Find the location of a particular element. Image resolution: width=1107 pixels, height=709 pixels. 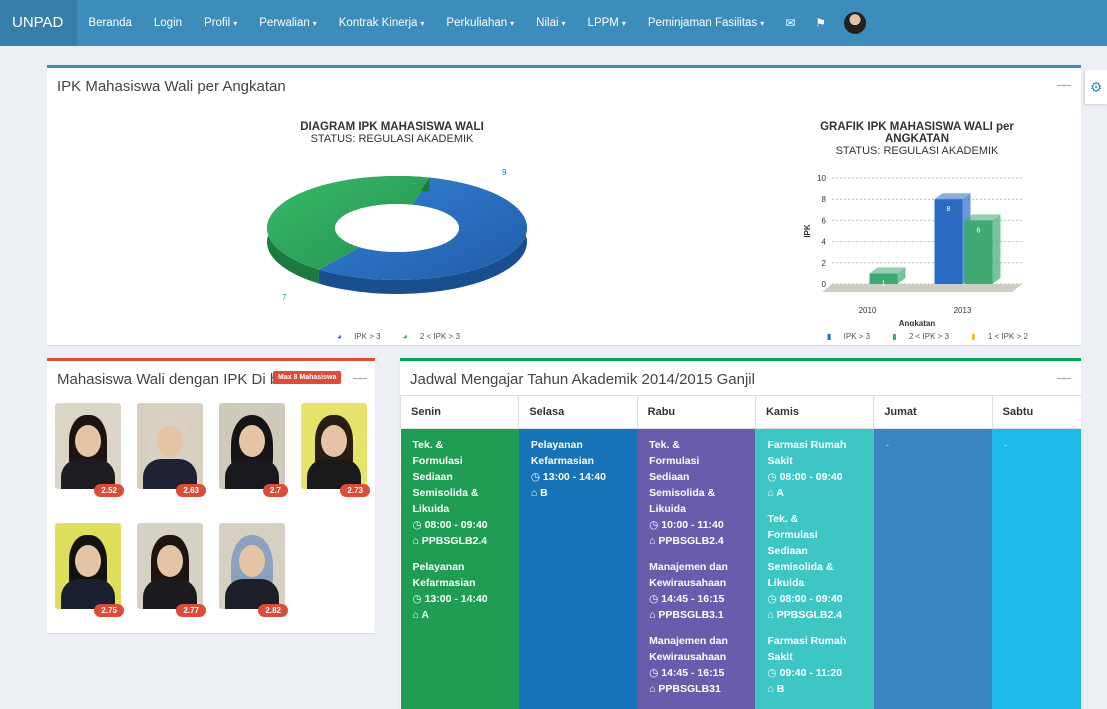

day-header-selasa: Selasa is located at coordinates (578, 412).